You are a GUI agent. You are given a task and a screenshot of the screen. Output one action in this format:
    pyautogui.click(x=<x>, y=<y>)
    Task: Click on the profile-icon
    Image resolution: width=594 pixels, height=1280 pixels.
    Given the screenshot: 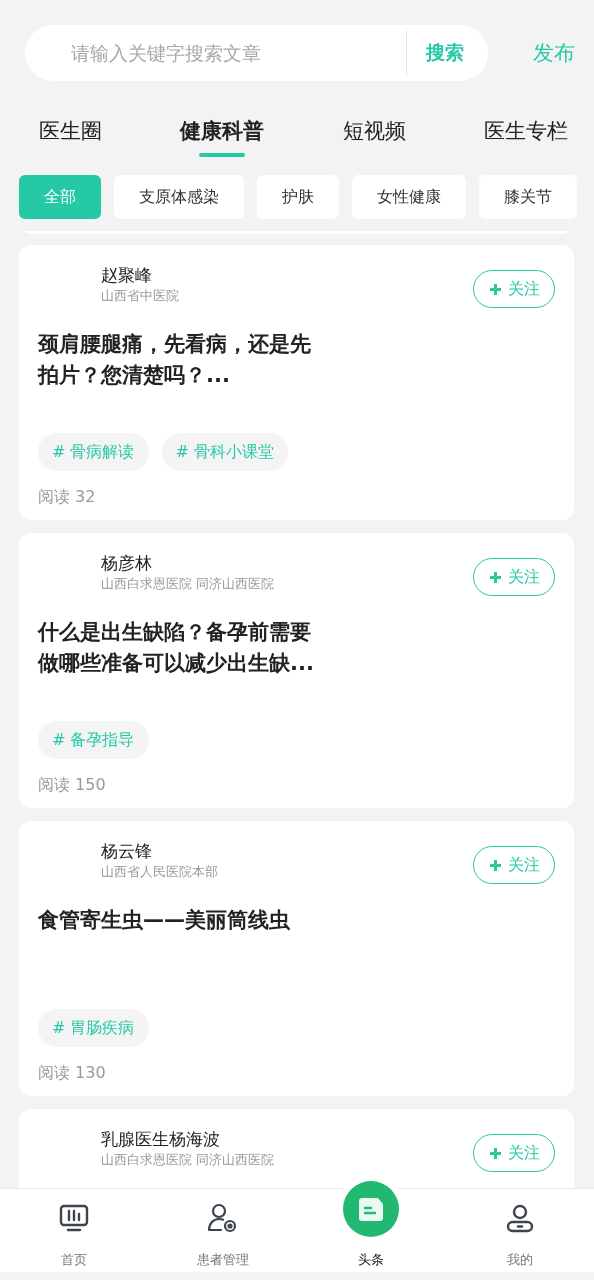 What is the action you would take?
    pyautogui.click(x=519, y=1218)
    